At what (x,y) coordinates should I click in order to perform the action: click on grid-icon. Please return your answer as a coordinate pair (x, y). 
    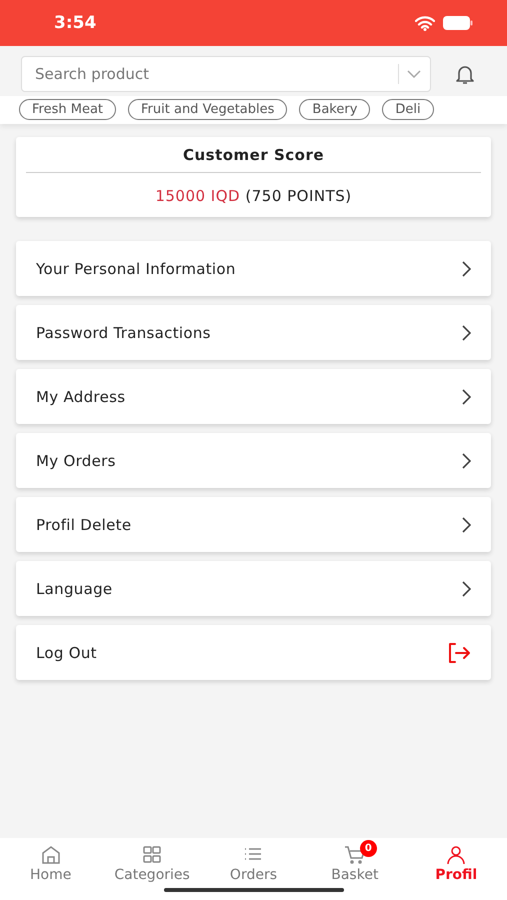
    Looking at the image, I should click on (152, 855).